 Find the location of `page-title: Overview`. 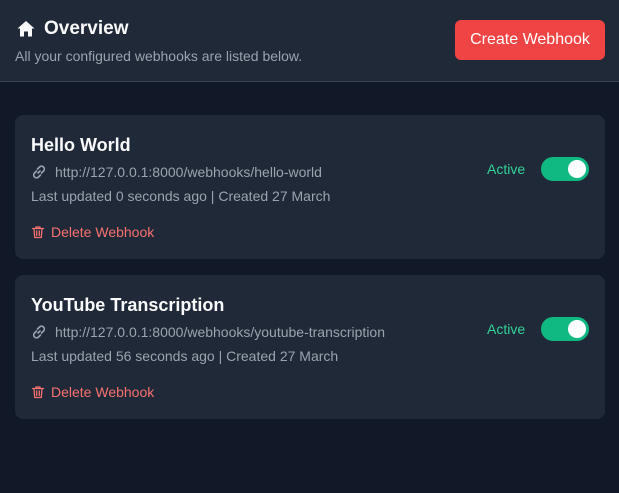

page-title: Overview is located at coordinates (86, 28).